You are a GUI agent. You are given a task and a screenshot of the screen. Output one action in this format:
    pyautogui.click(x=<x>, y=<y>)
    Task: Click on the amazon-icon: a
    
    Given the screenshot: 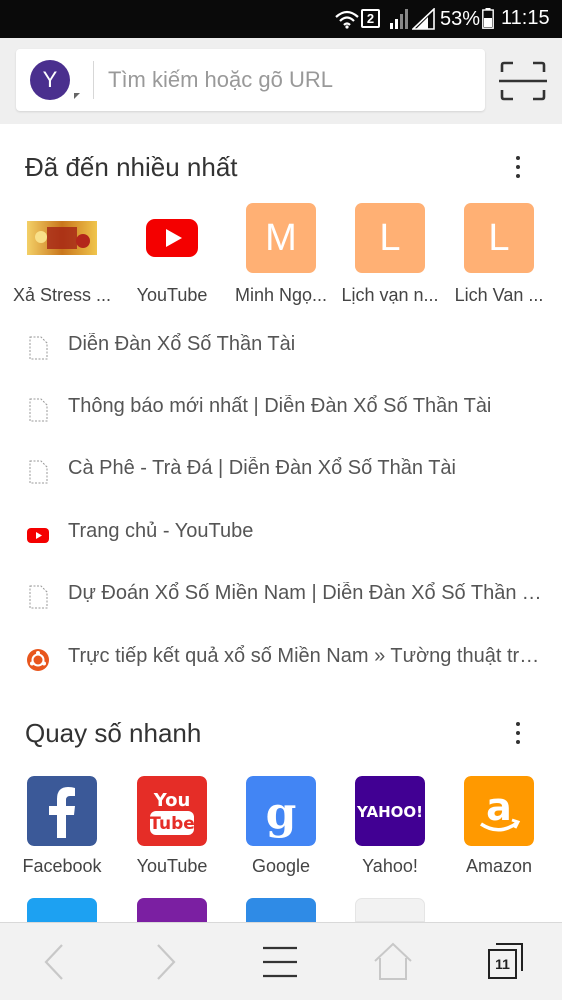 What is the action you would take?
    pyautogui.click(x=499, y=811)
    